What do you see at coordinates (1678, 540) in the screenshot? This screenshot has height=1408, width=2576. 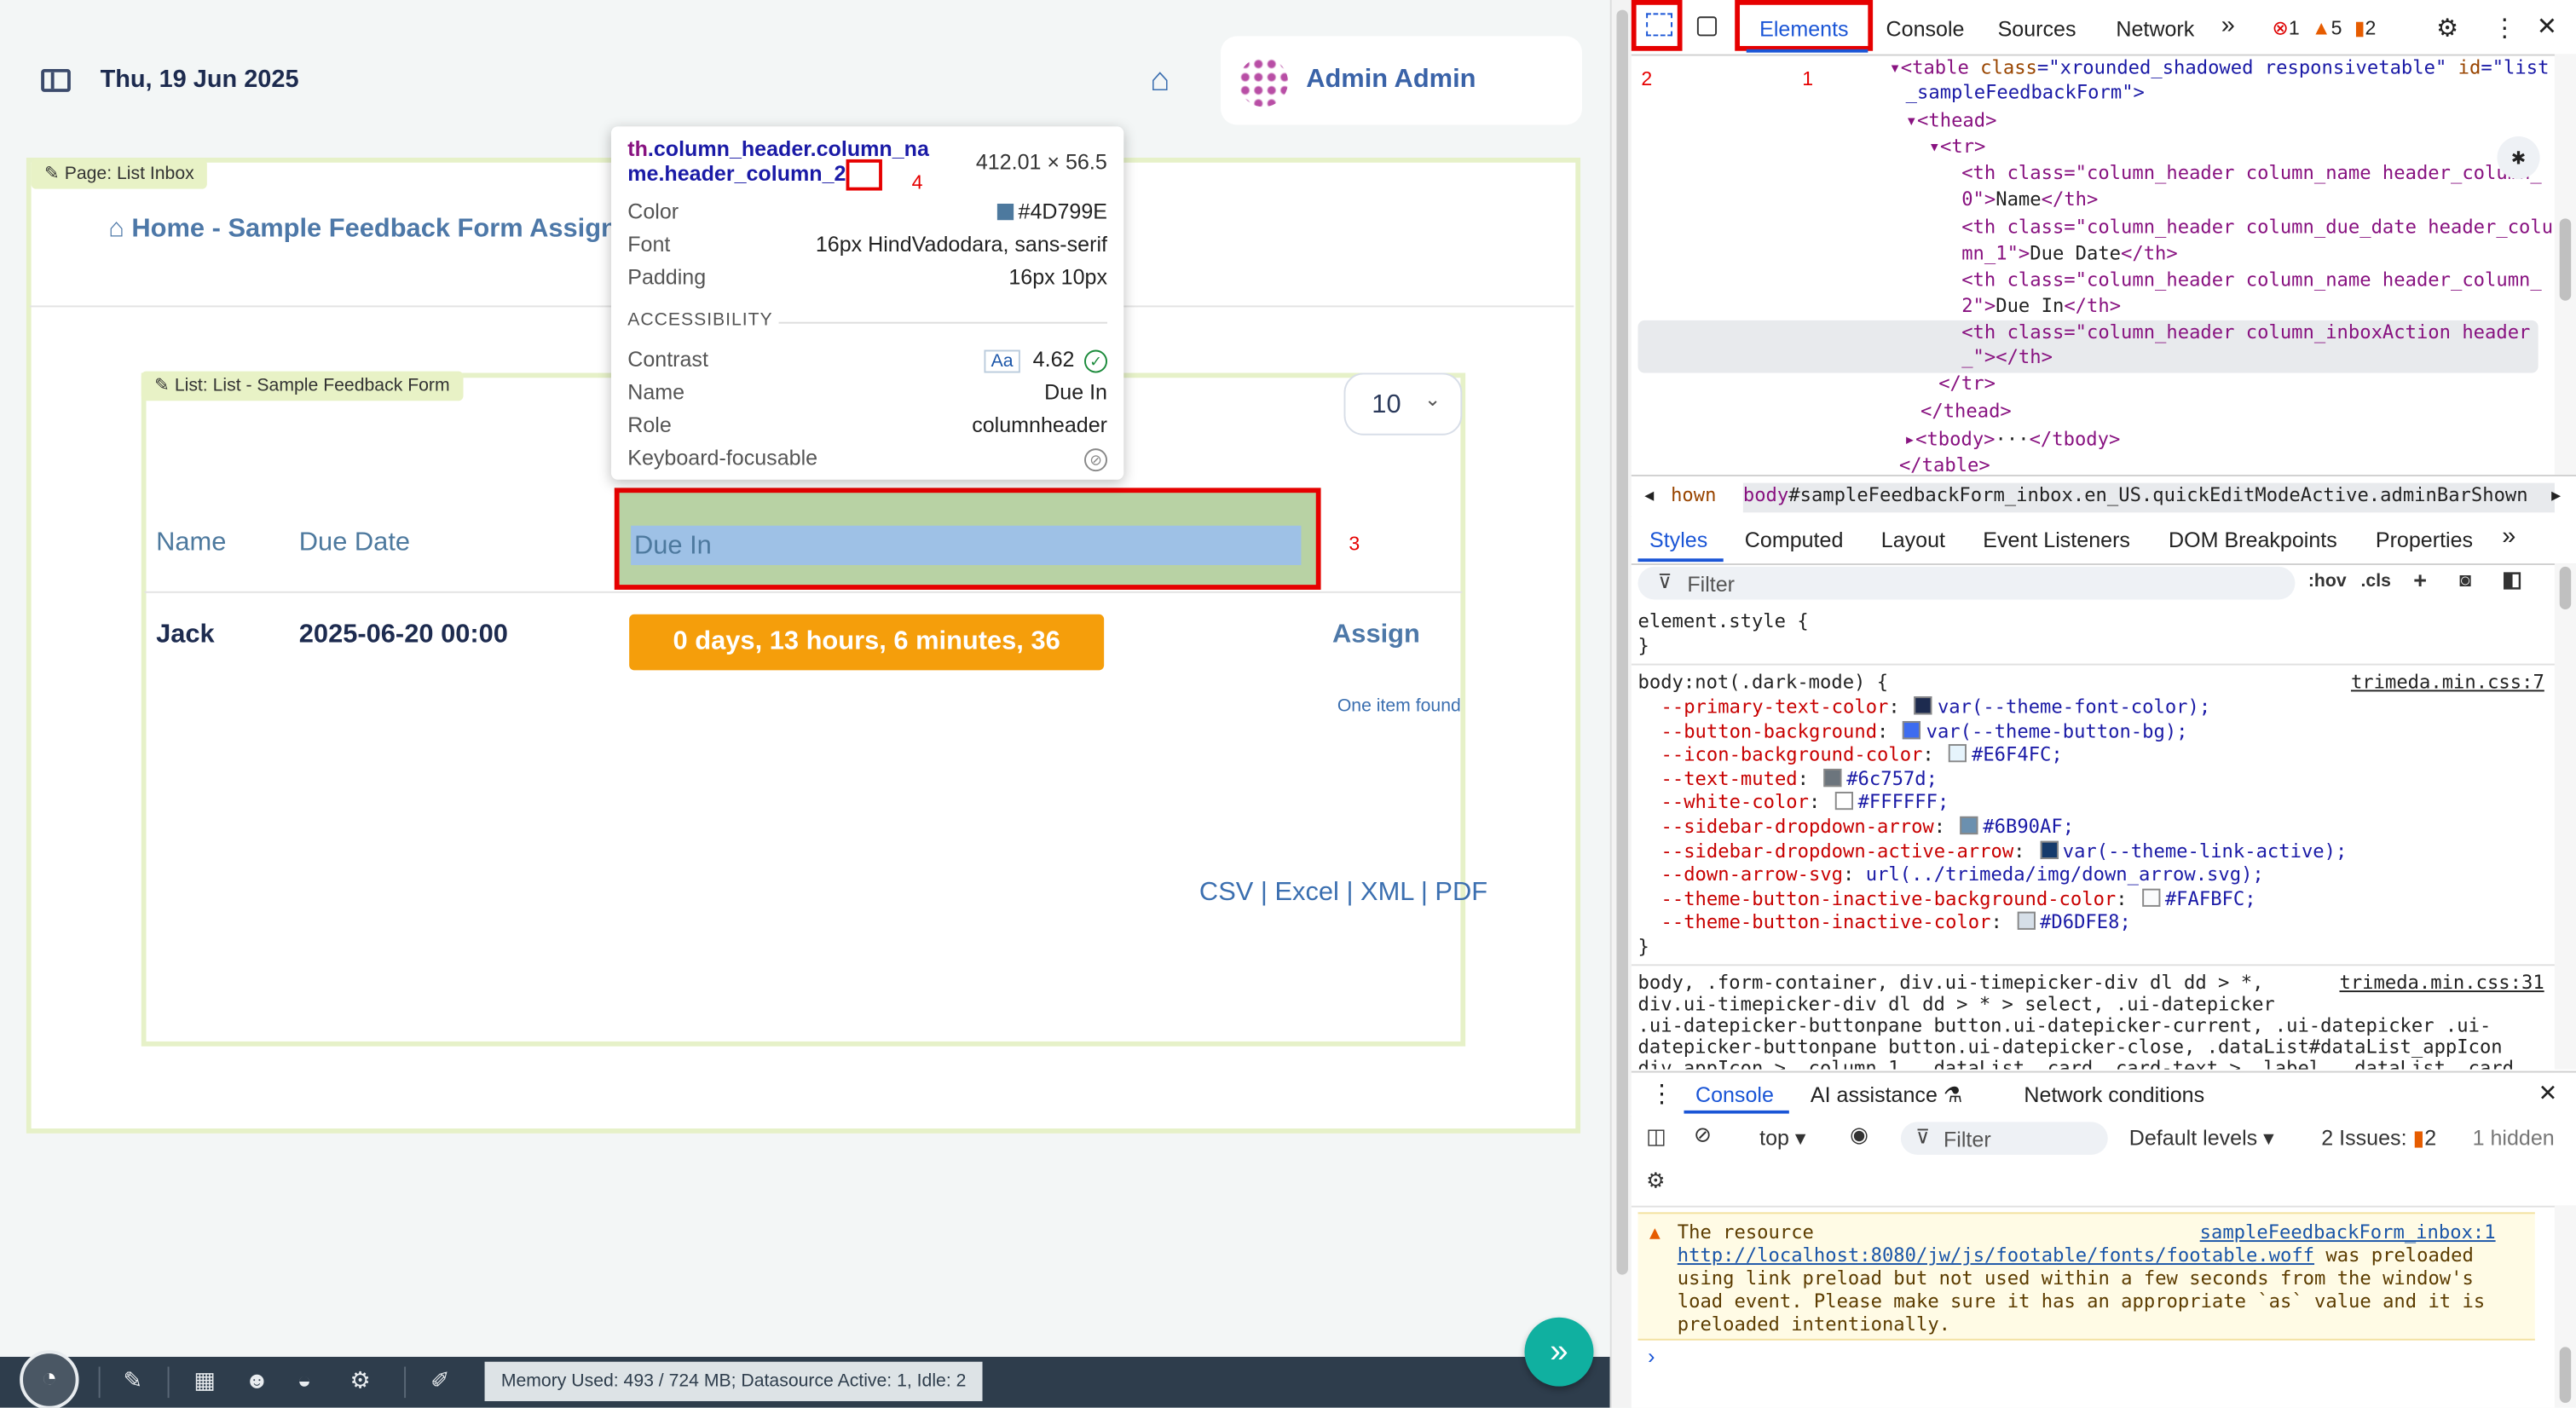 I see `tab-styles: Styles` at bounding box center [1678, 540].